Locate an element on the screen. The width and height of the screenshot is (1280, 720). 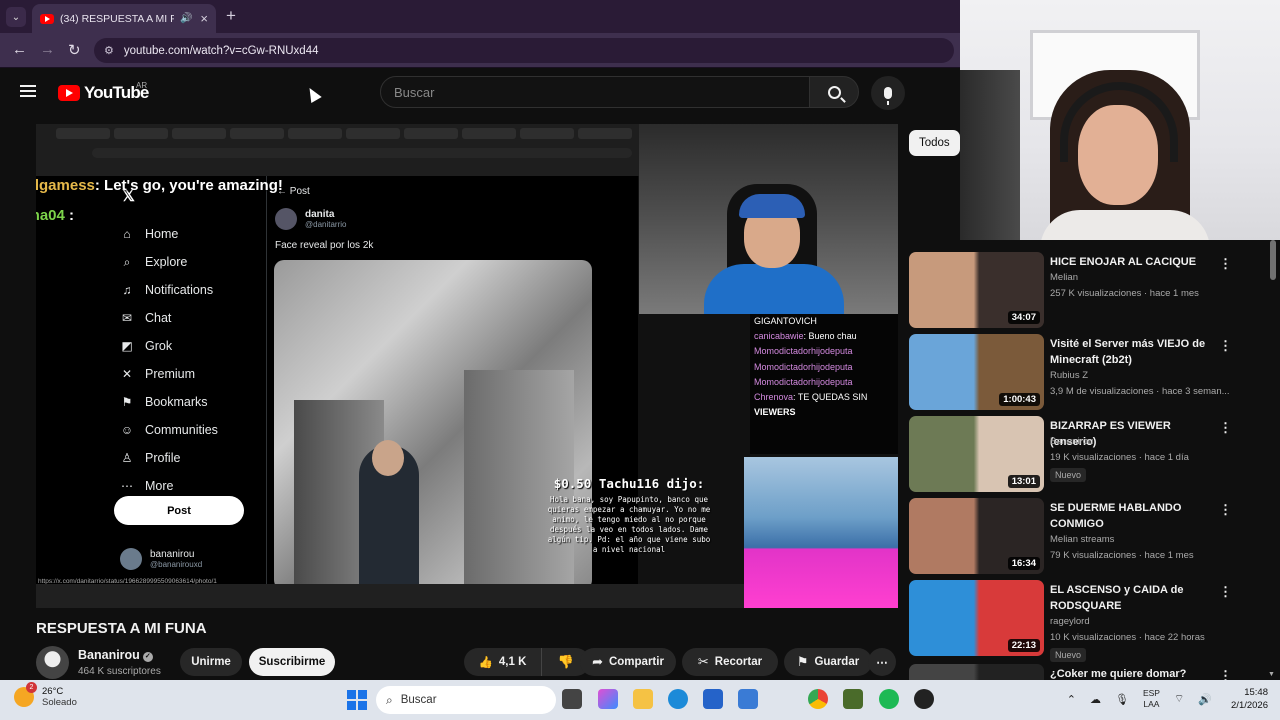
speaker-icon: 🔊 is located at coordinates (186, 18).